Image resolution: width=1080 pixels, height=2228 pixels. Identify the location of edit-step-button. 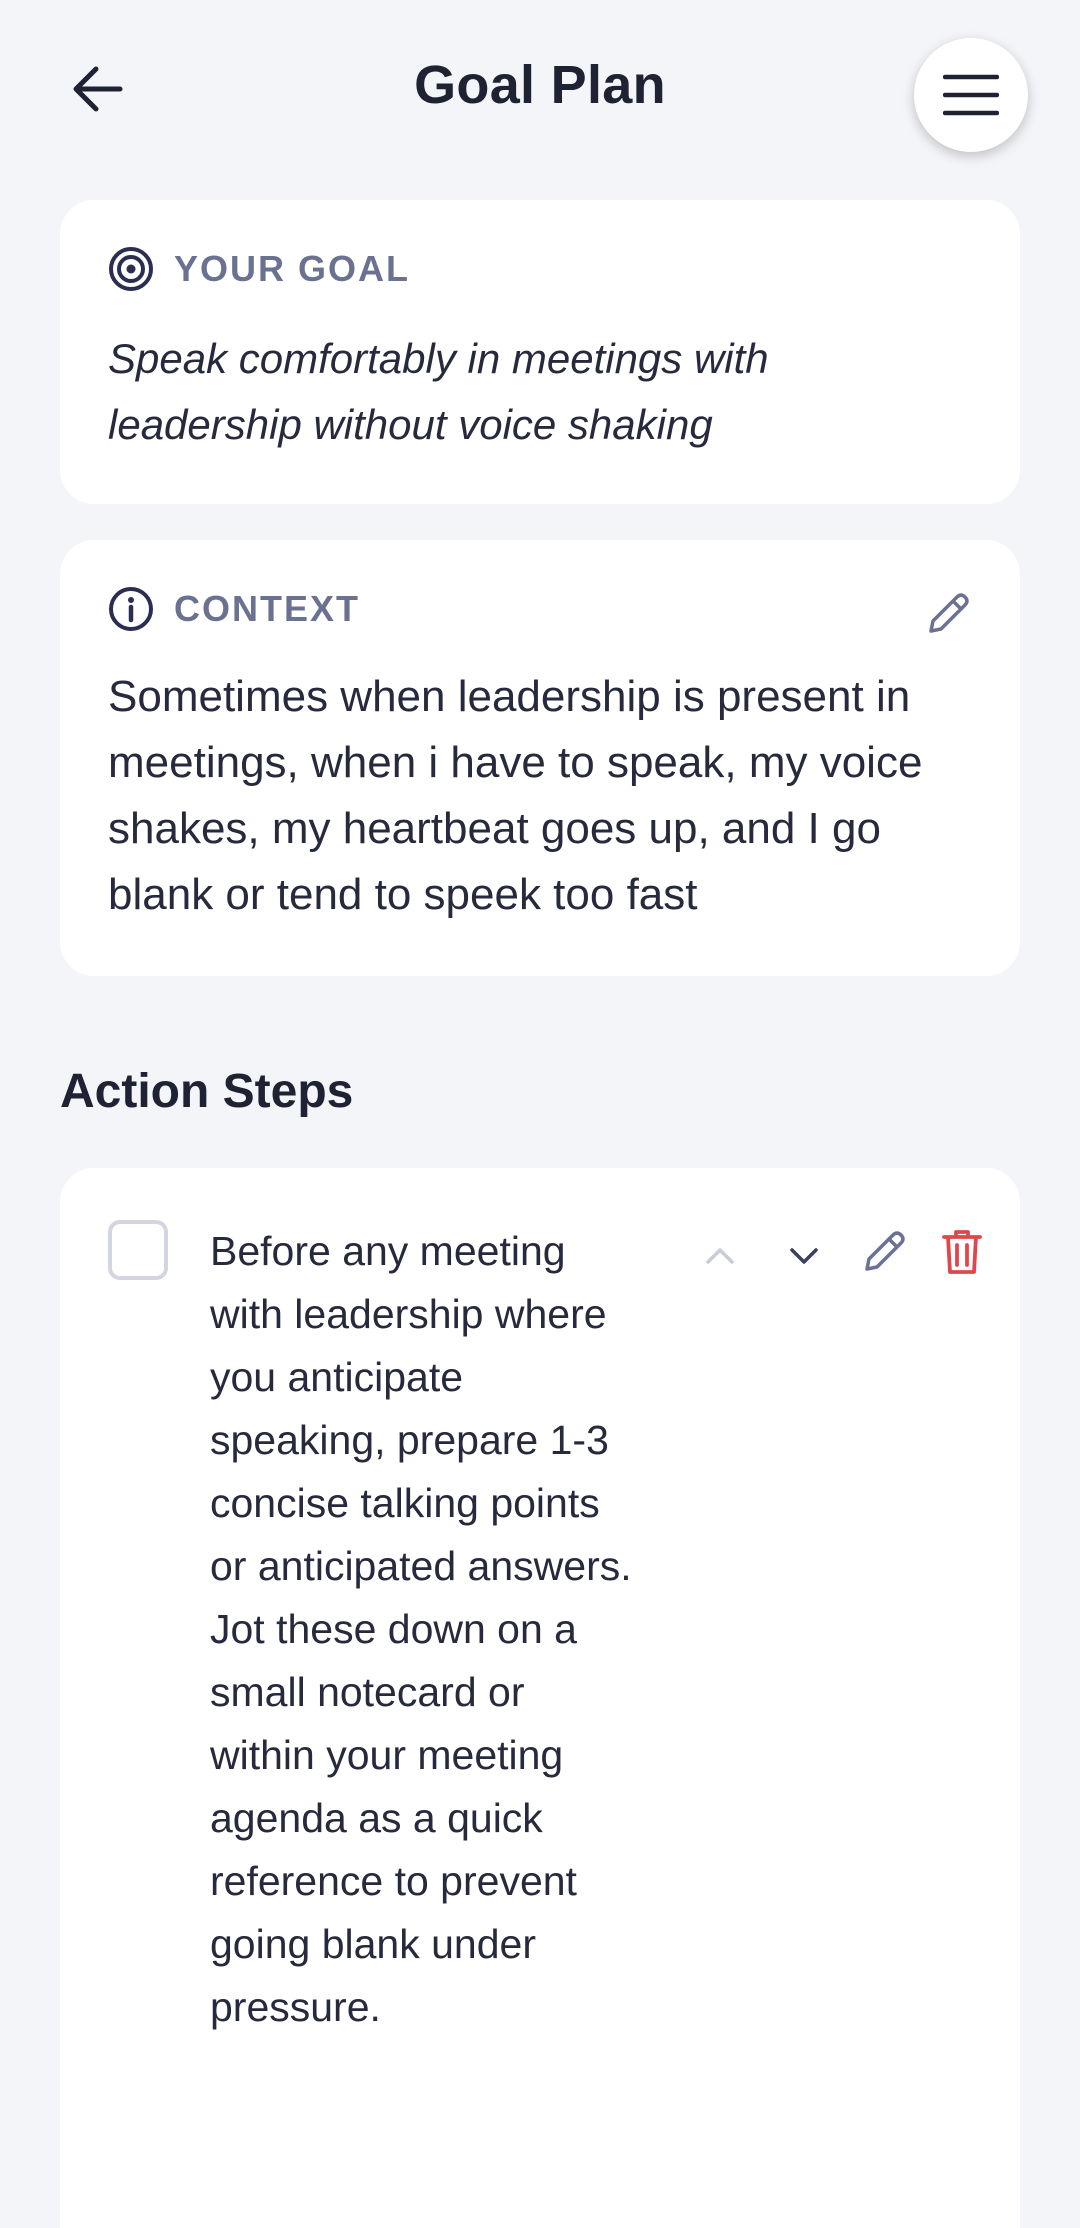
(884, 1252).